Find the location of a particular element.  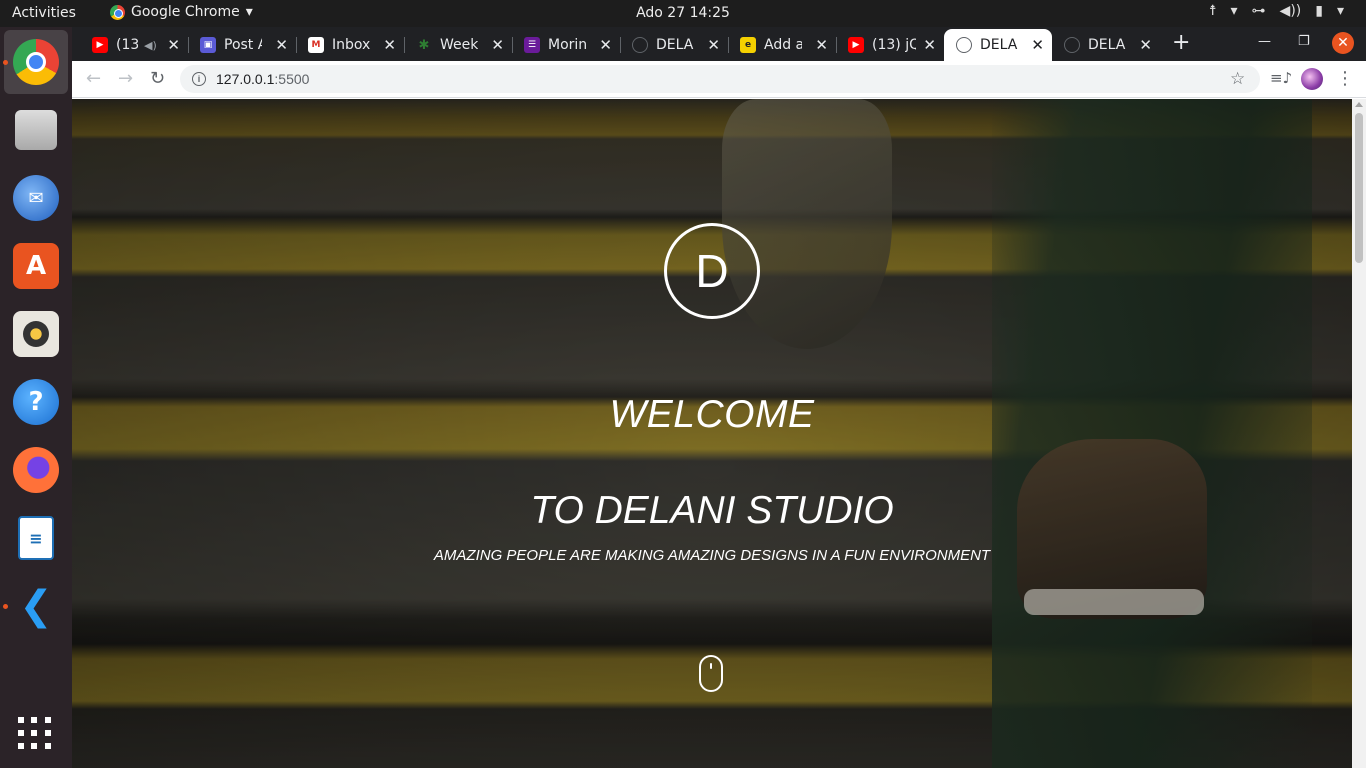

tab-week: ✱ Week ✕ is located at coordinates (458, 45).